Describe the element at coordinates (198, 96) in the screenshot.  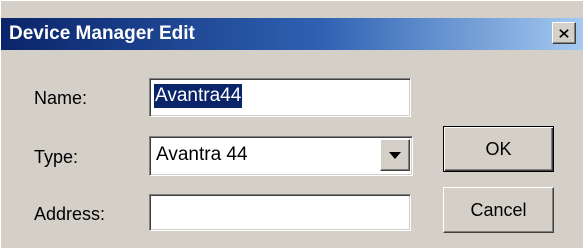
I see `name-field-value: Avantra44` at that location.